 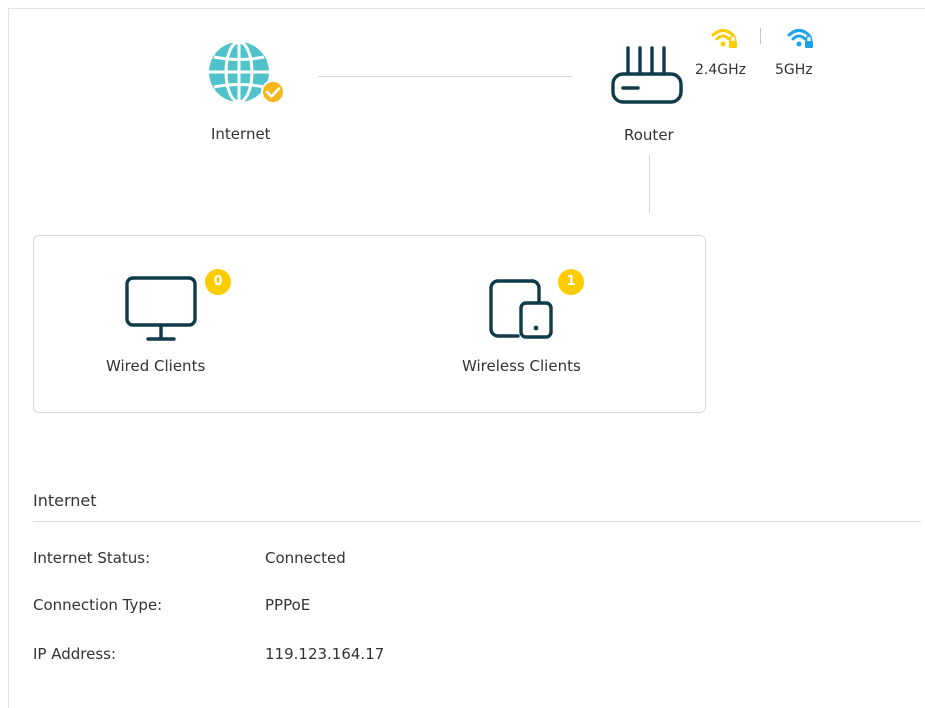 I want to click on wireless-clients-label: Wireless Clients, so click(x=521, y=366).